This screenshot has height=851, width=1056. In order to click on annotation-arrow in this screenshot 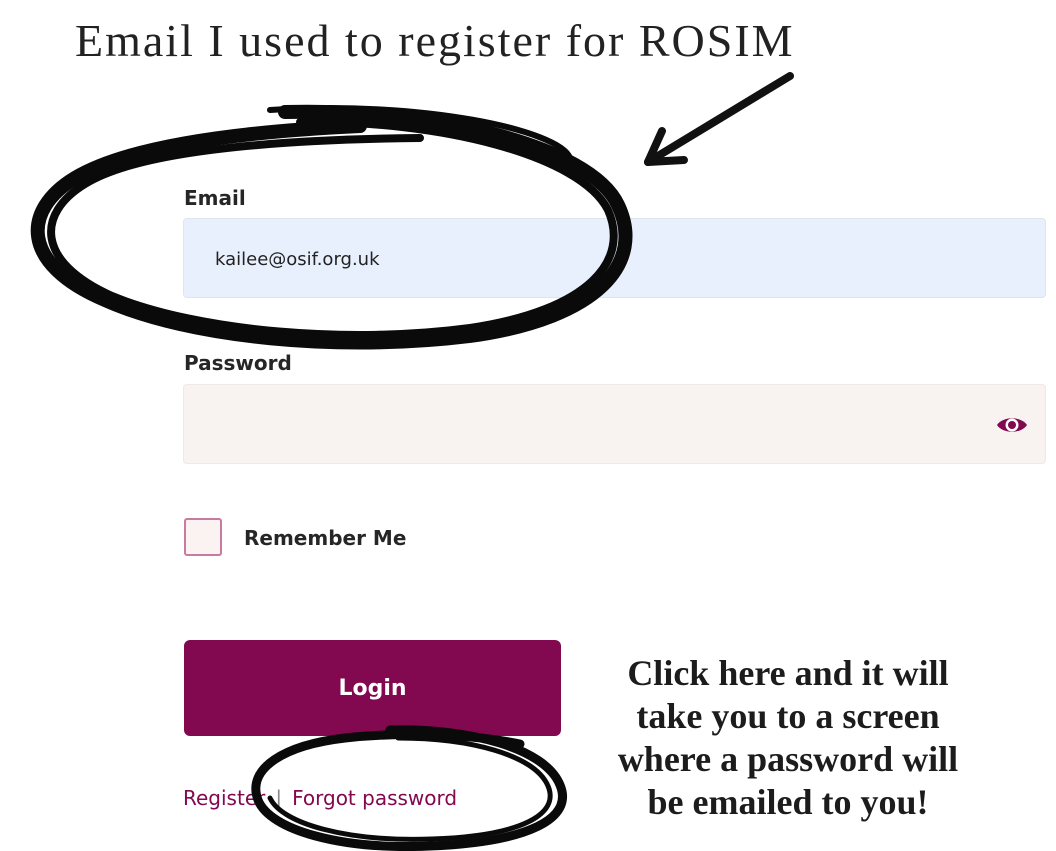, I will do `click(719, 119)`.